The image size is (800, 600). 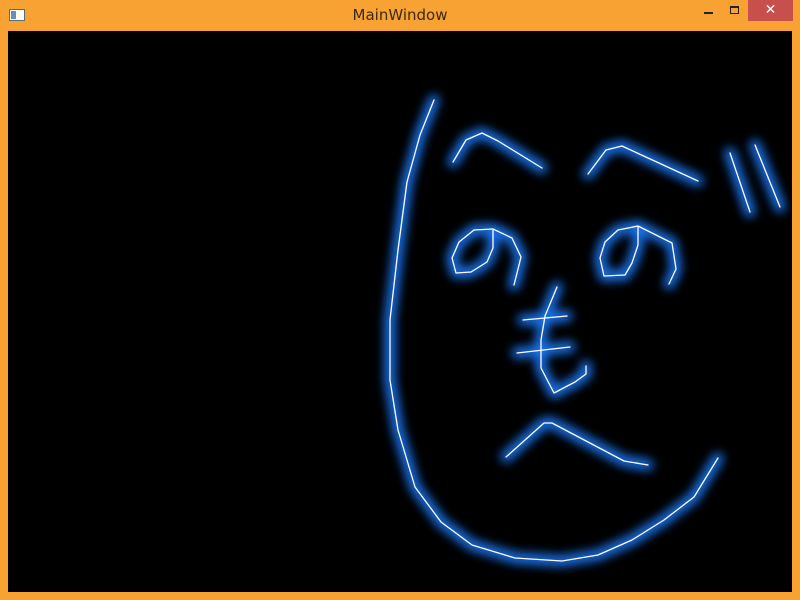 I want to click on minimize-icon, so click(x=708, y=13).